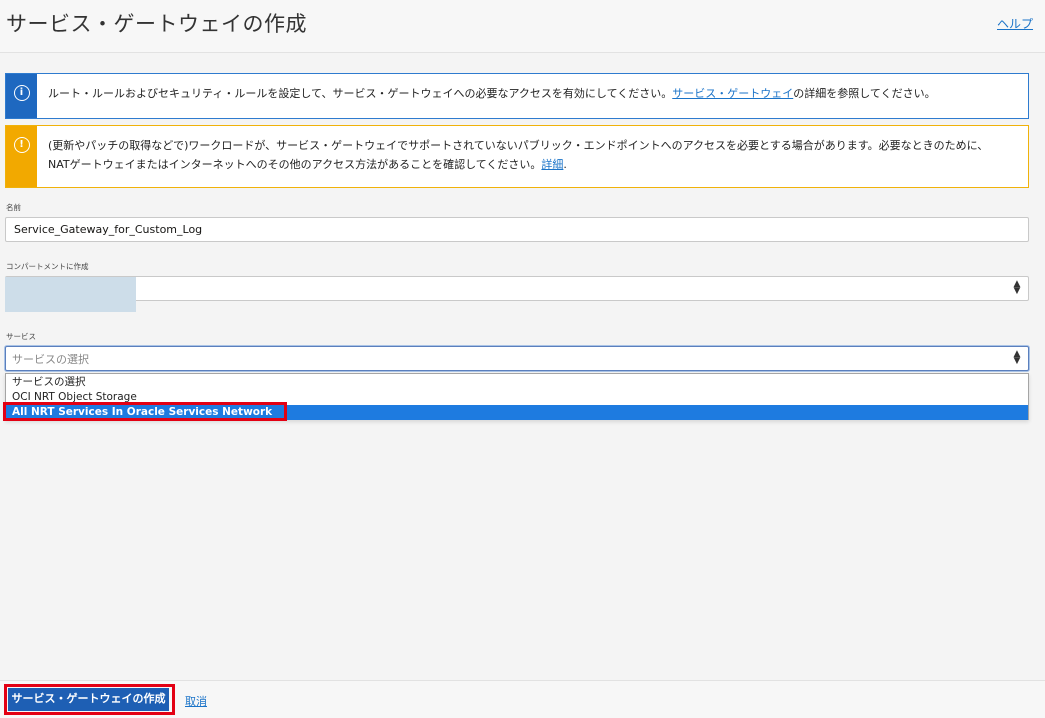  I want to click on compartment-select: ▲ ▼, so click(517, 288).